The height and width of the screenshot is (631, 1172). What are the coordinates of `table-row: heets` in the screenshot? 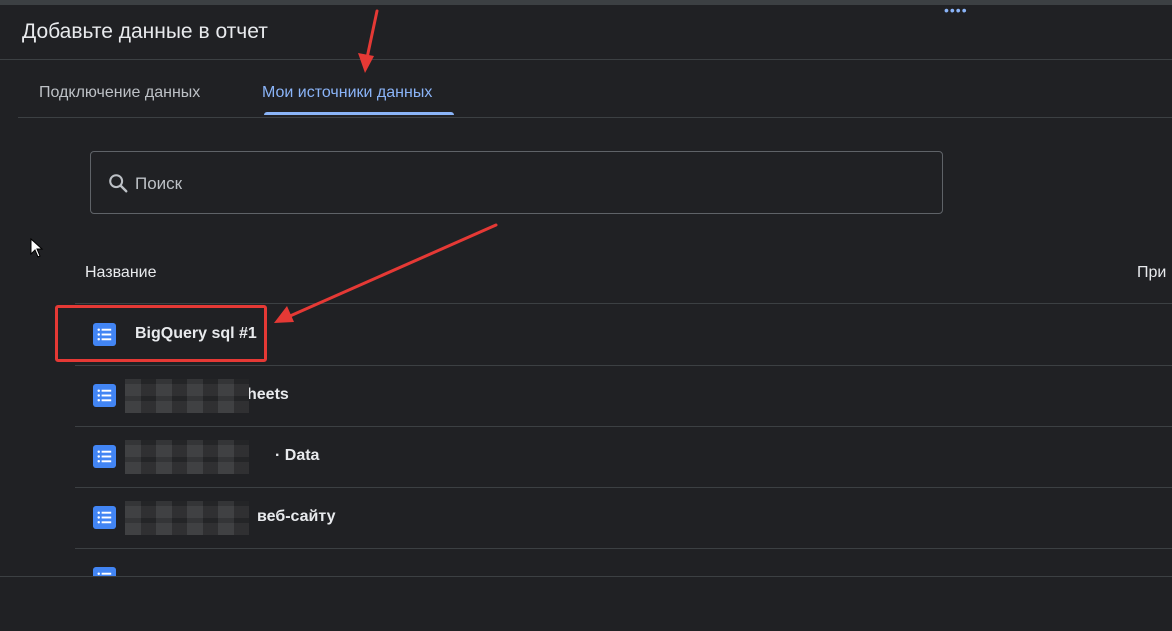 It's located at (623, 396).